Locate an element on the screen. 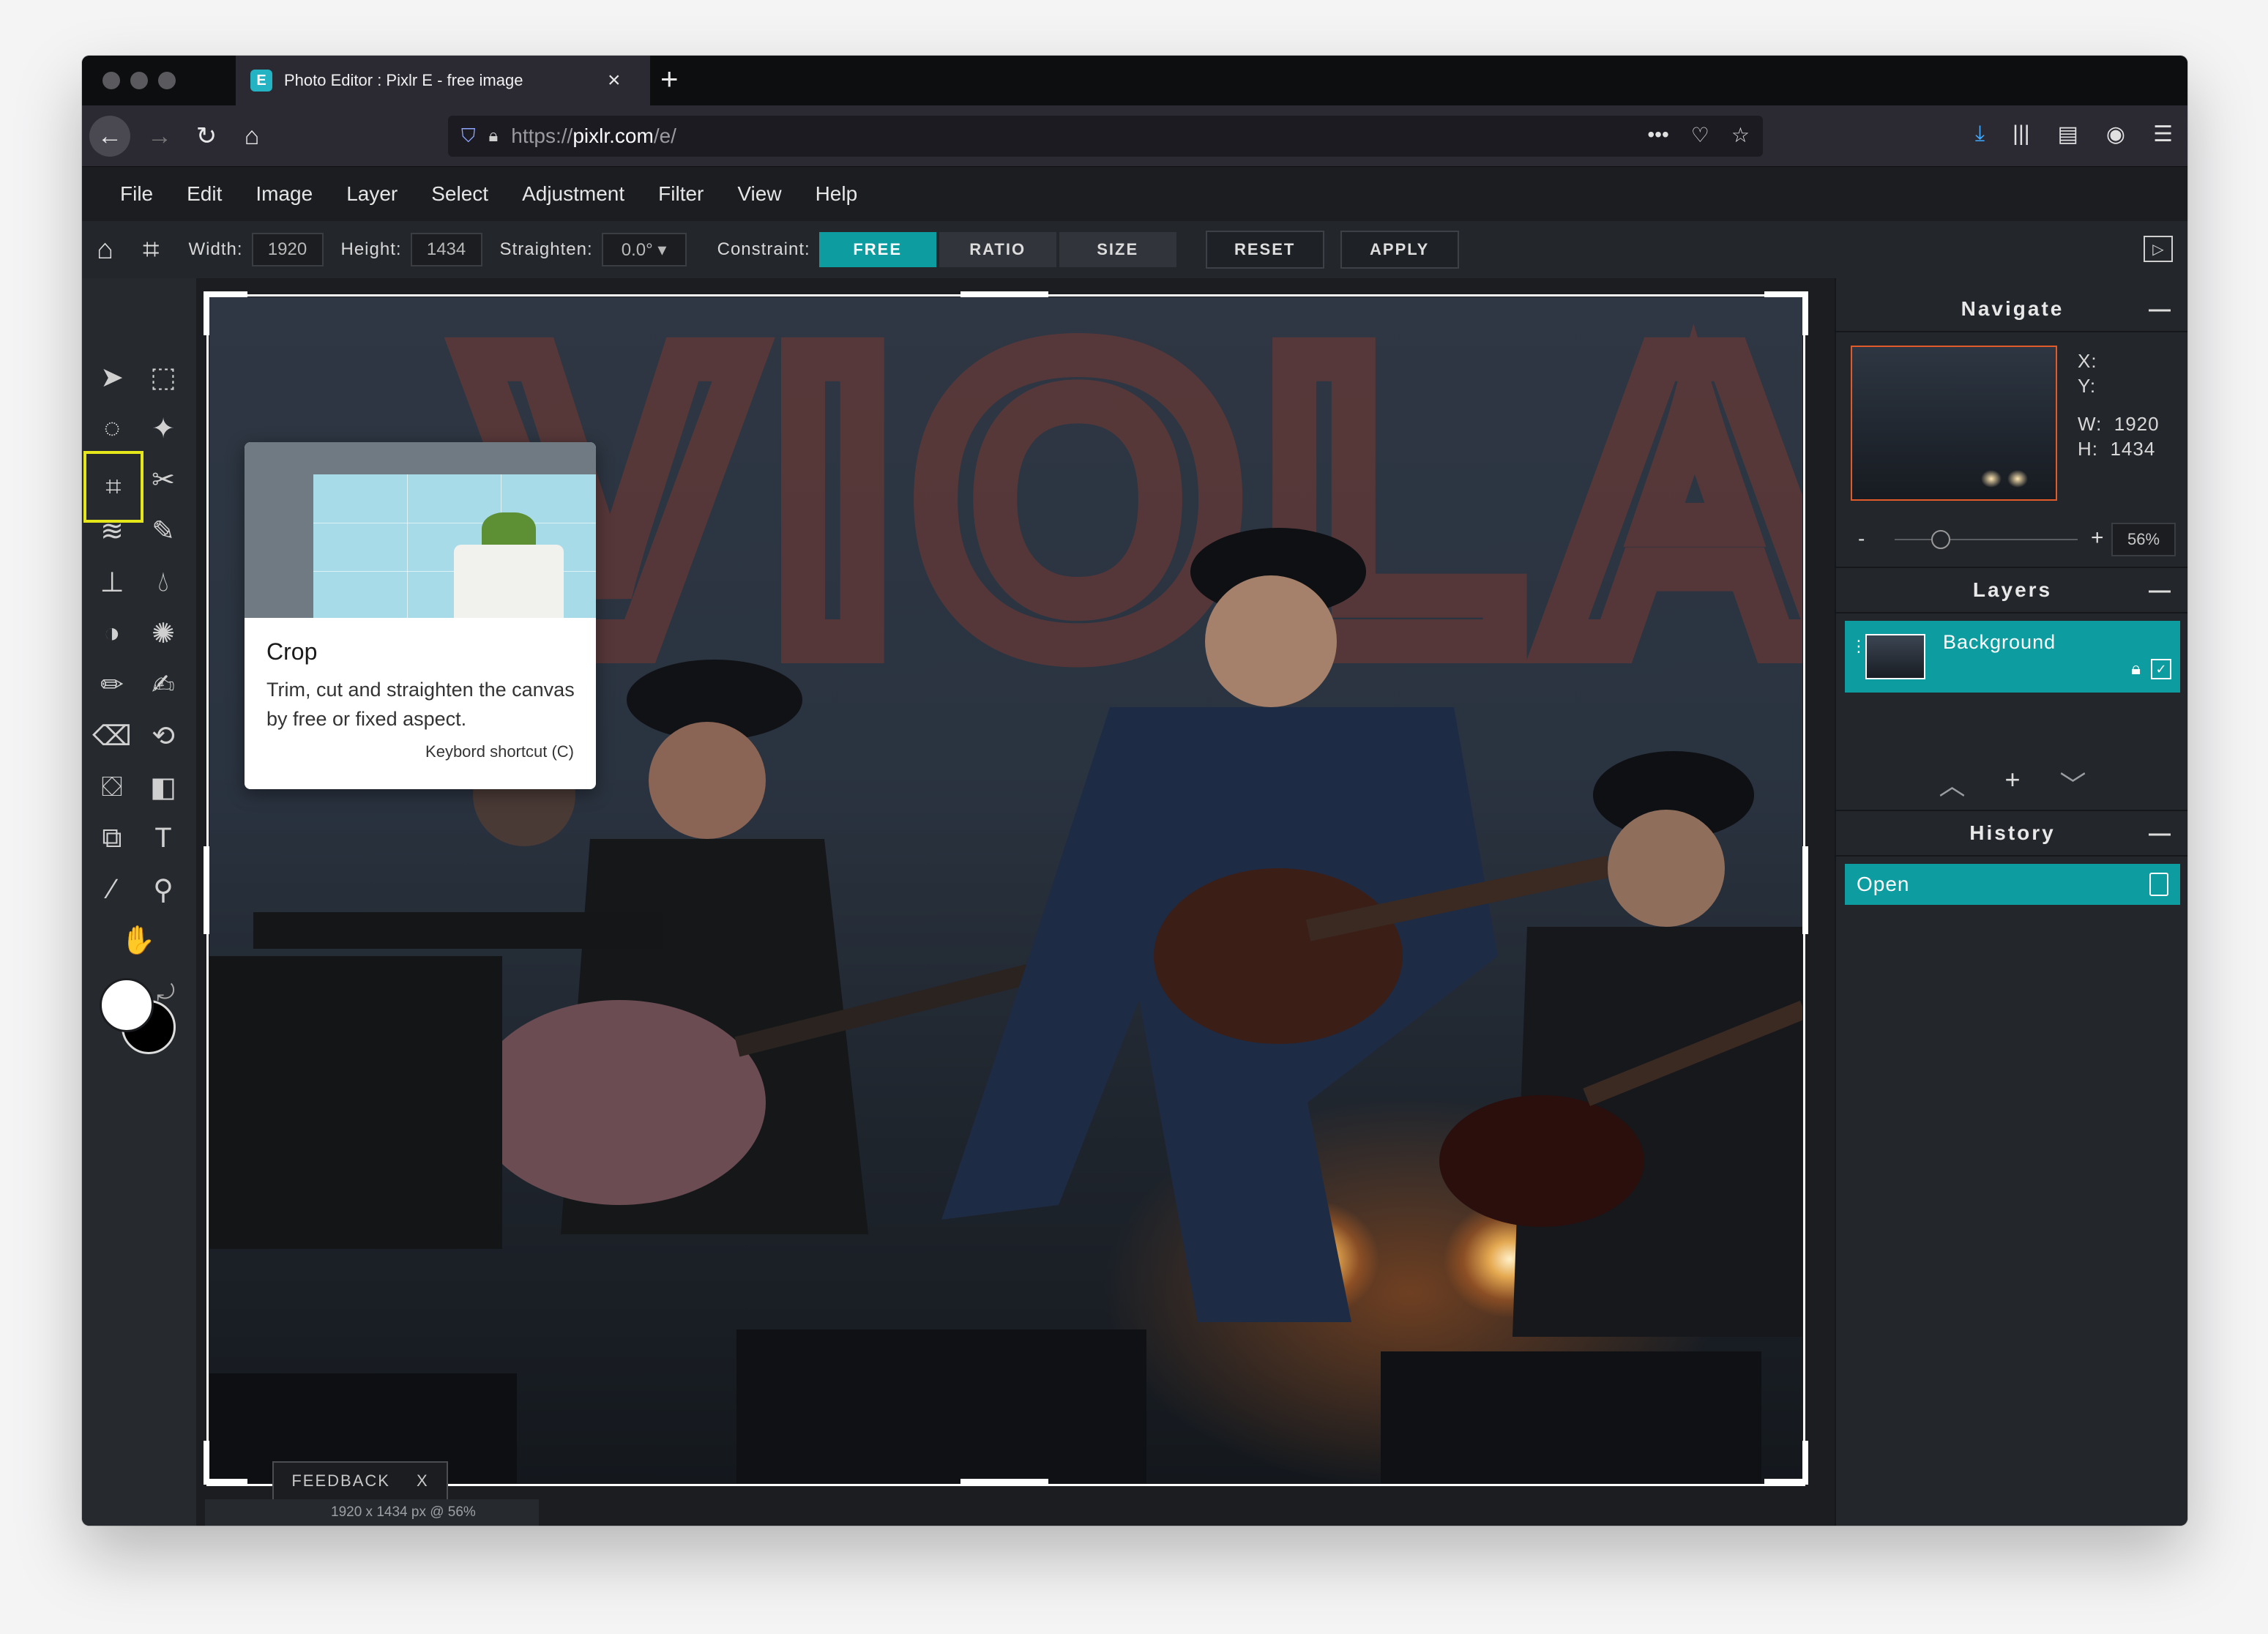  new-tab-button: + is located at coordinates (669, 79).